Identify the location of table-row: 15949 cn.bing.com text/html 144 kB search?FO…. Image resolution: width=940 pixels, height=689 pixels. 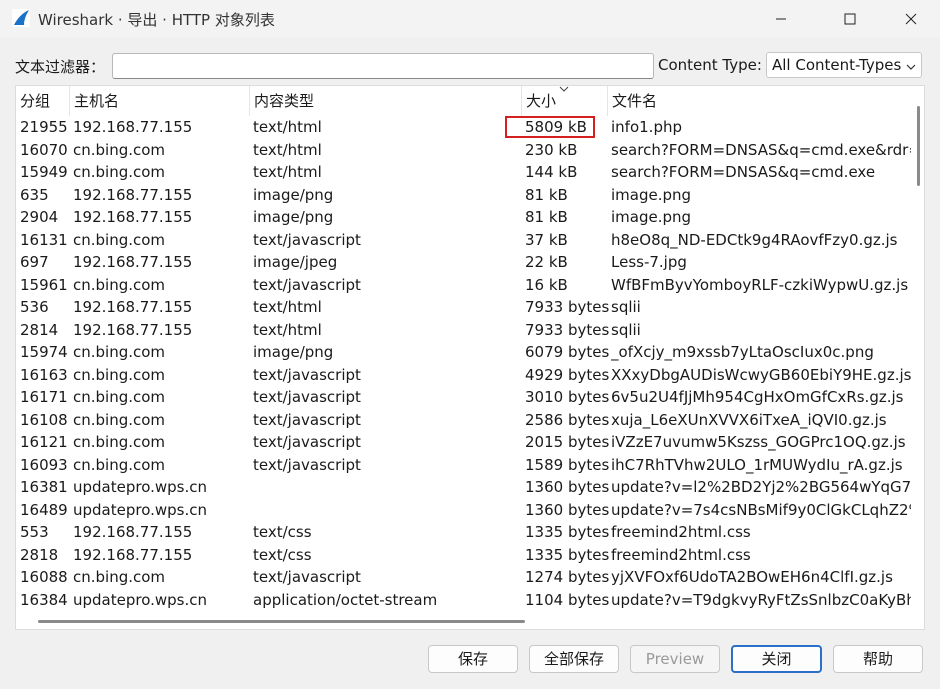
(463, 172).